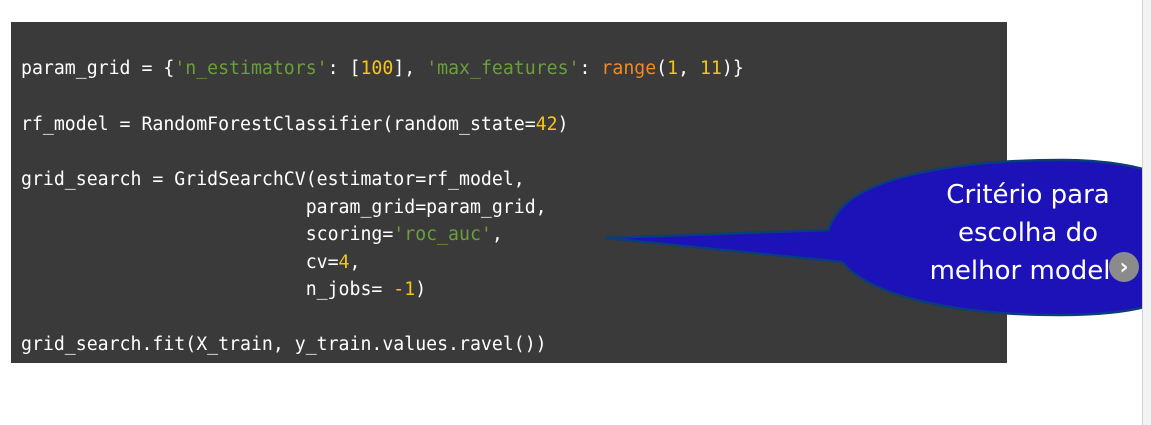  I want to click on right-scroll-edge, so click(1146, 212).